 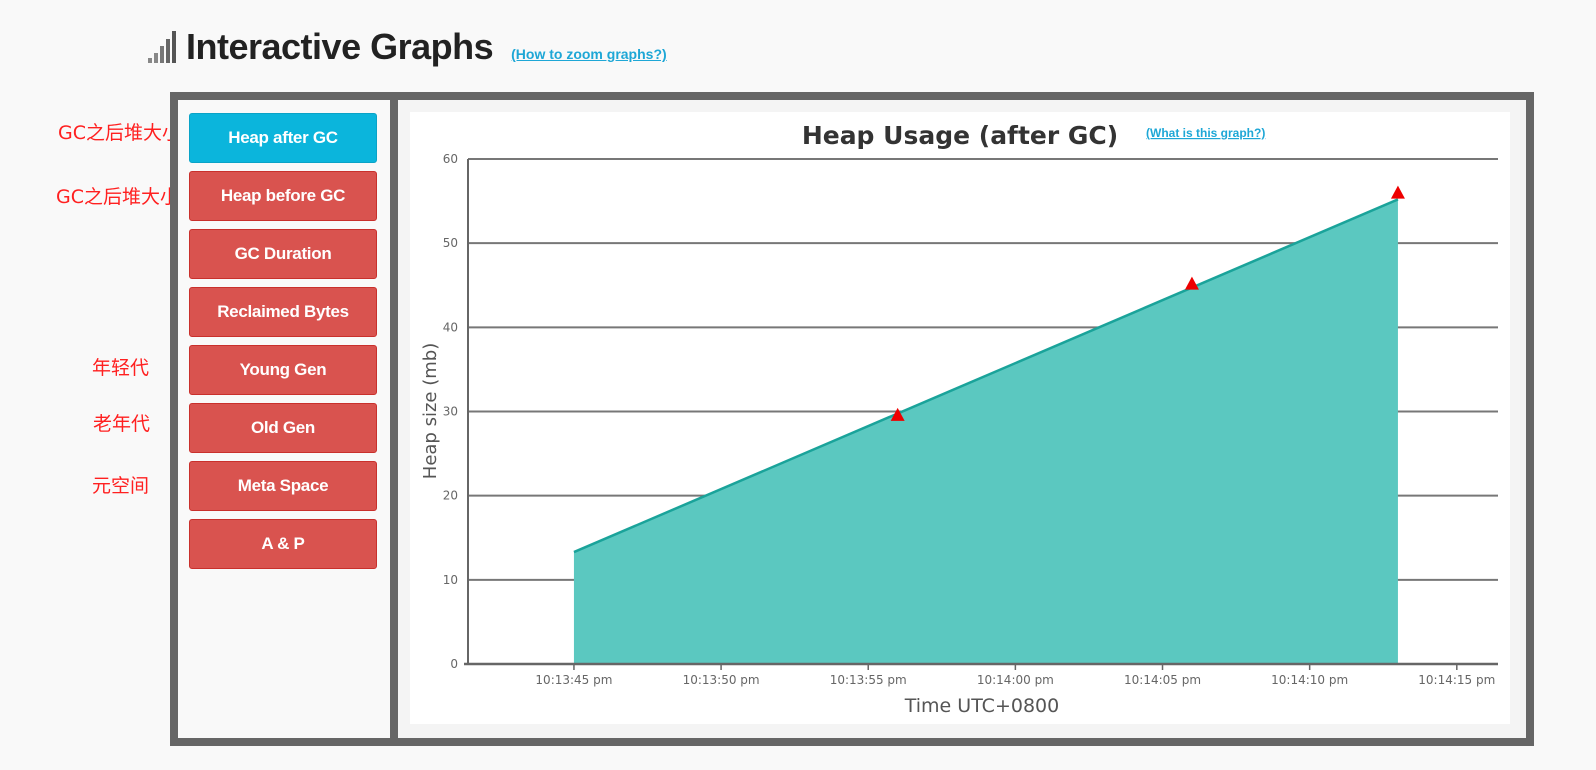 I want to click on chart-title: Heap Usage (after GC), so click(x=960, y=135).